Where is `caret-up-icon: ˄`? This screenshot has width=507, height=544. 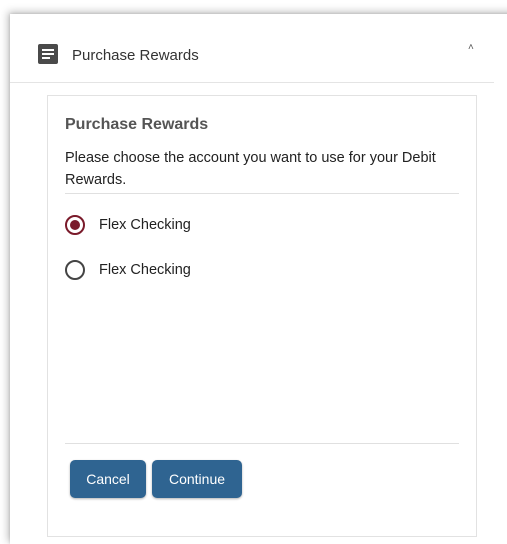
caret-up-icon: ˄ is located at coordinates (471, 47).